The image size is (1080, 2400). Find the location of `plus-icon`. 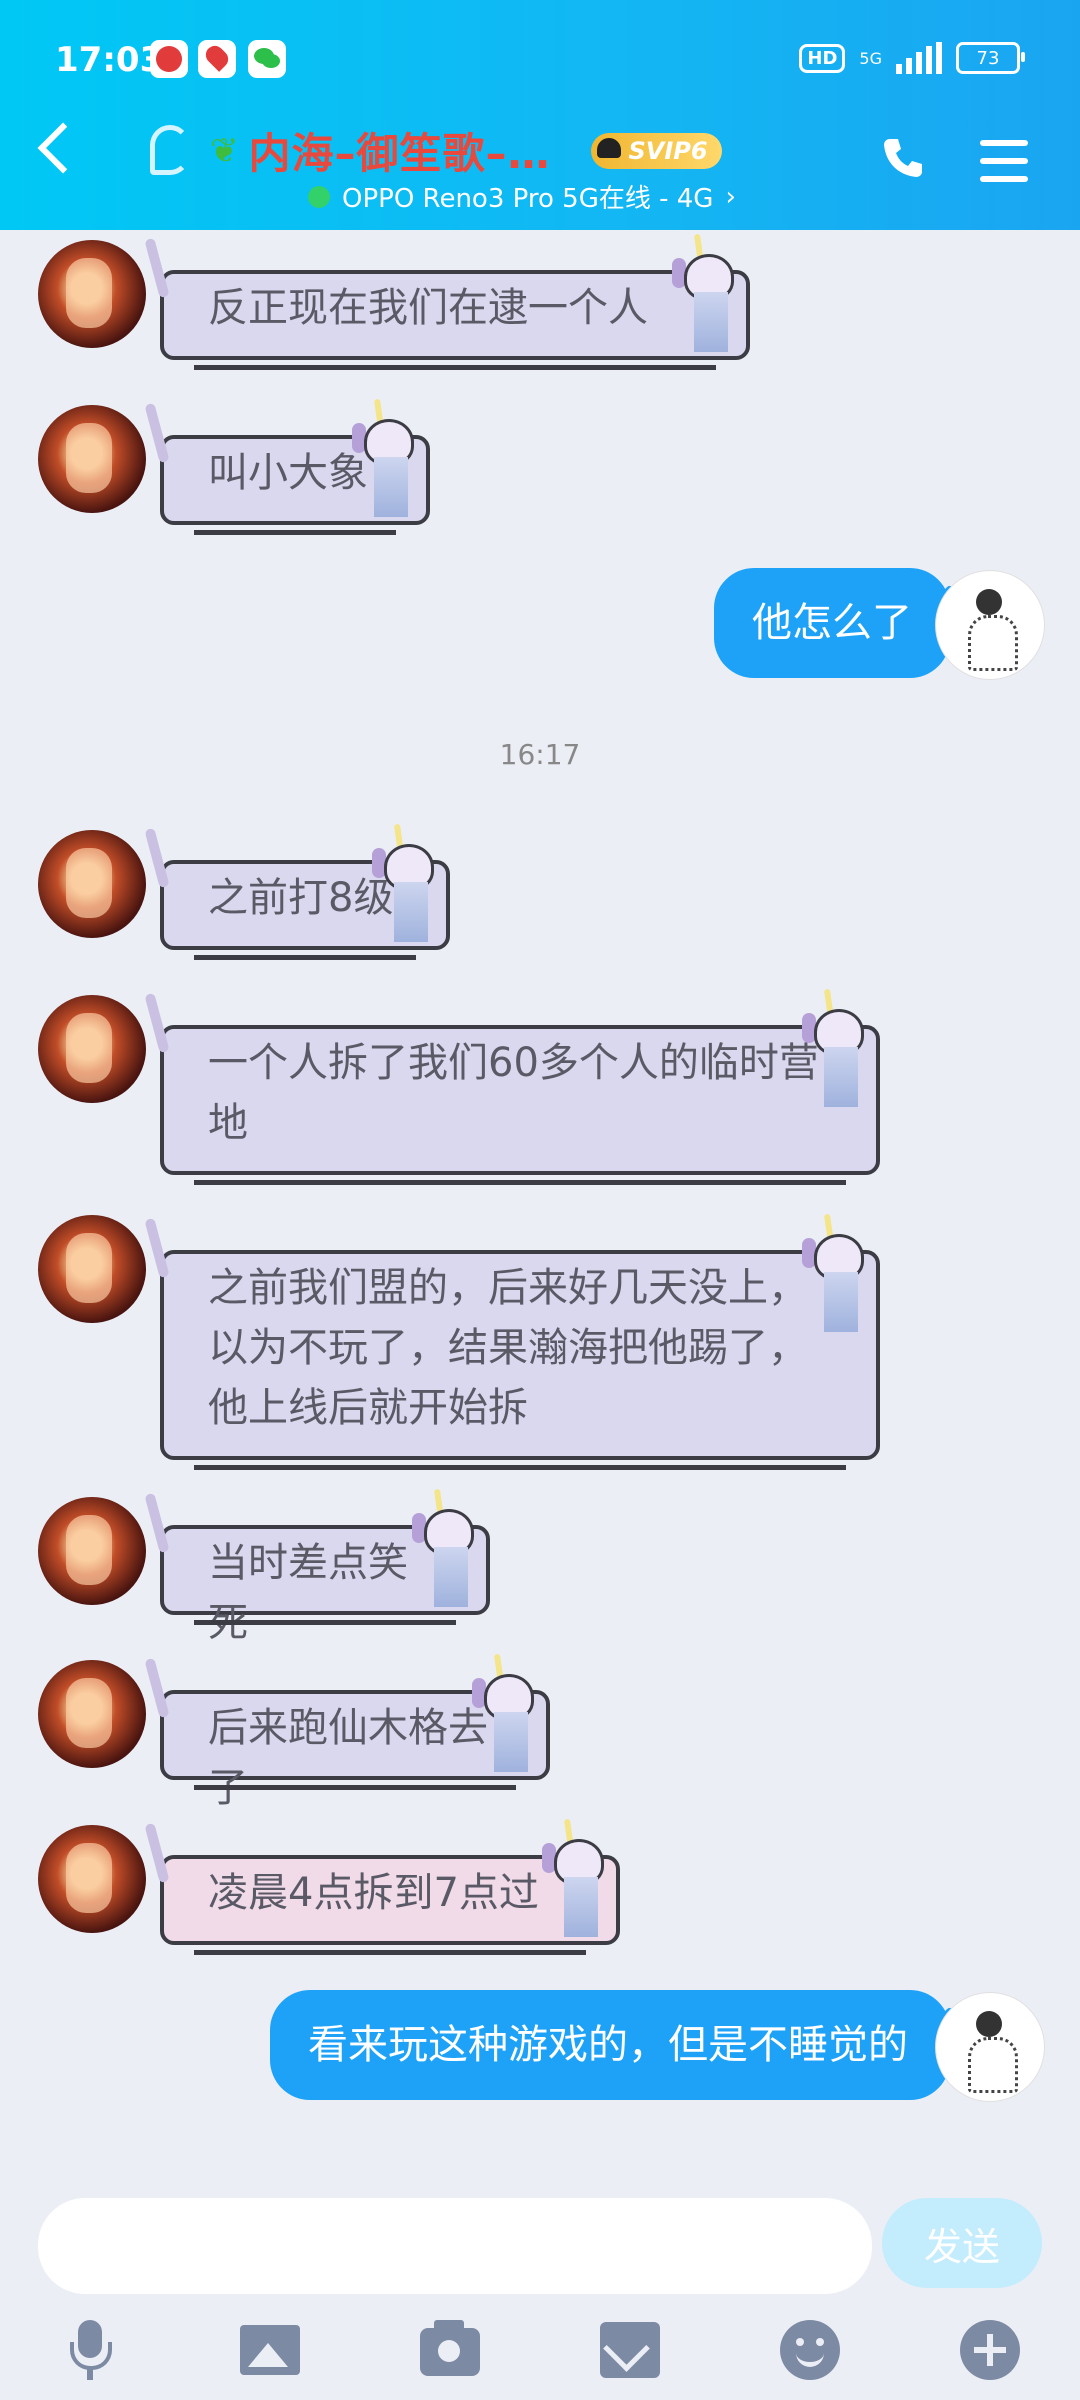

plus-icon is located at coordinates (990, 2350).